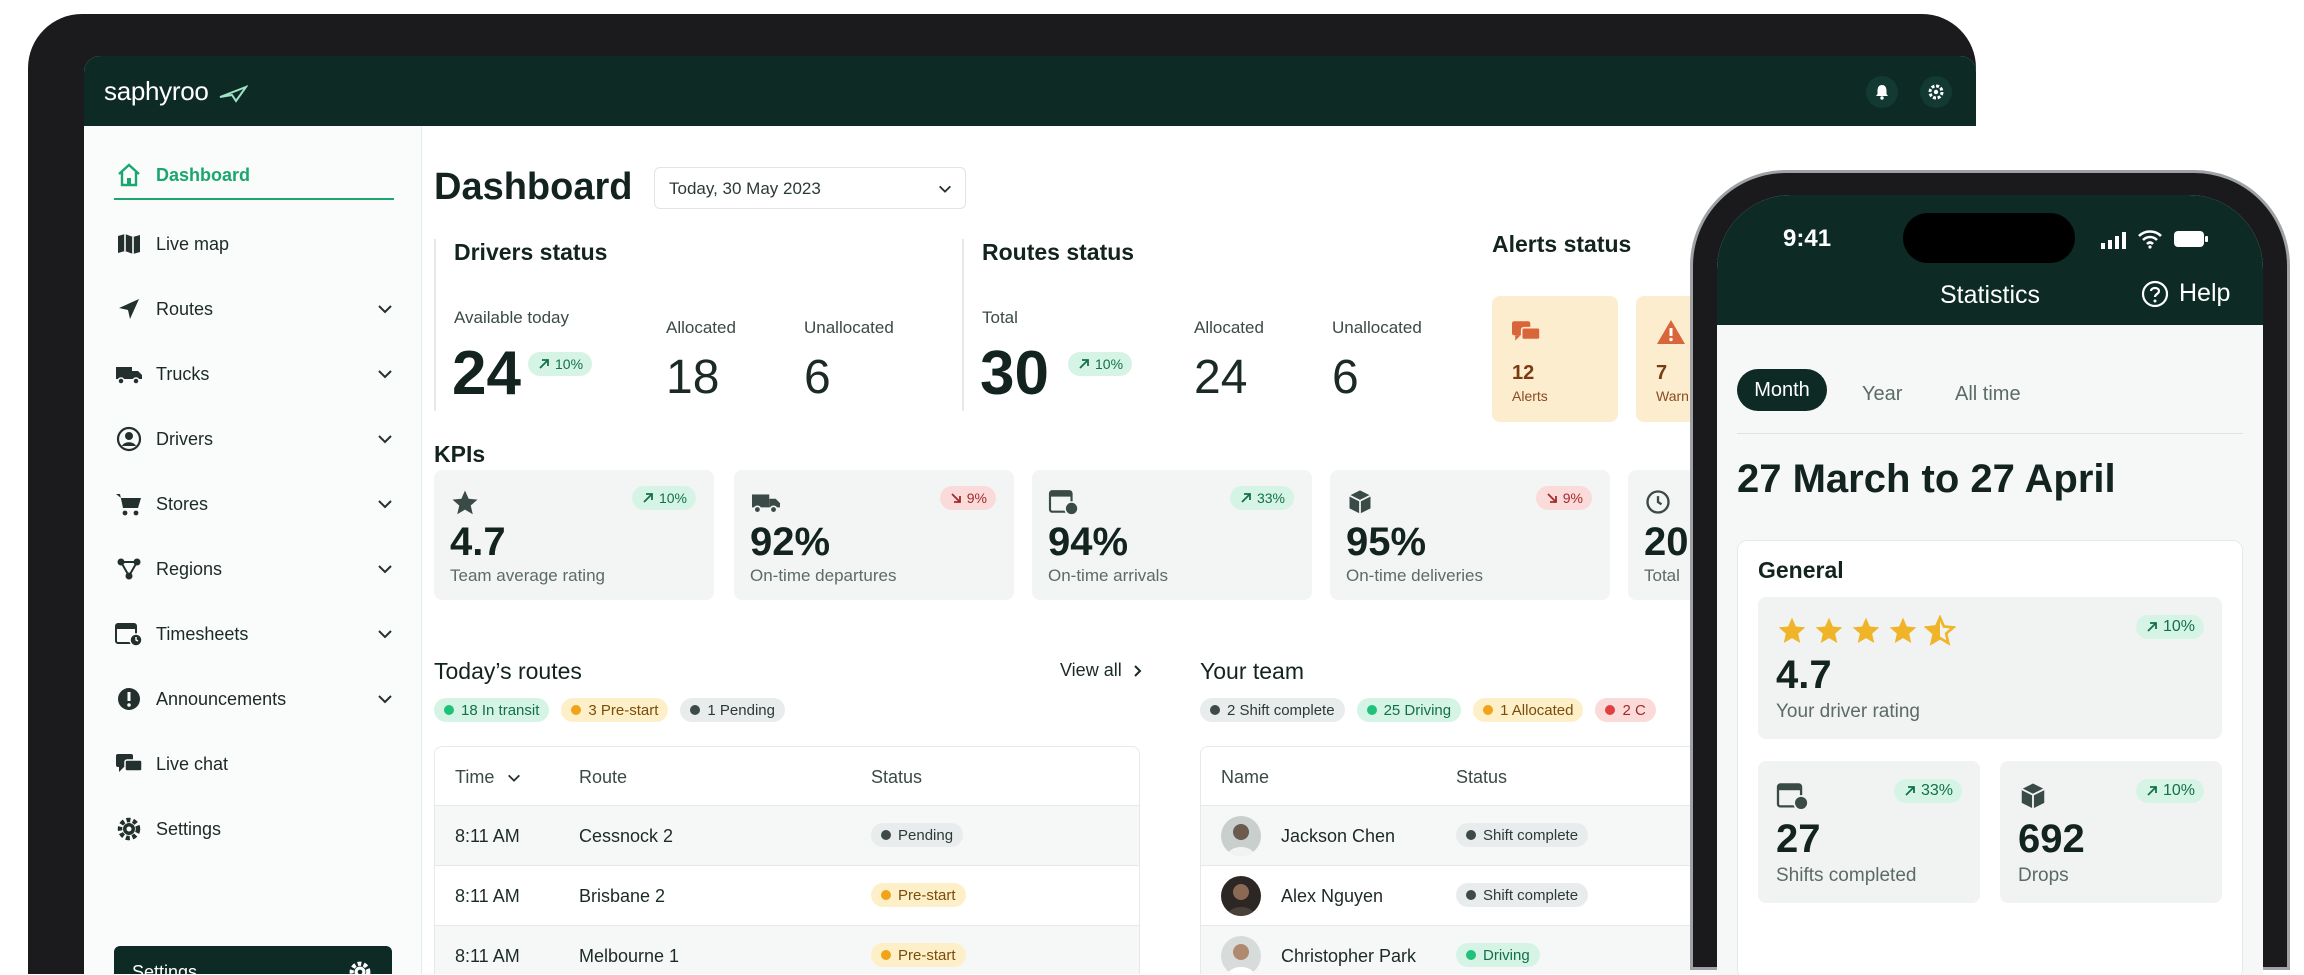 This screenshot has width=2304, height=975. Describe the element at coordinates (766, 504) in the screenshot. I see `truck-icon` at that location.